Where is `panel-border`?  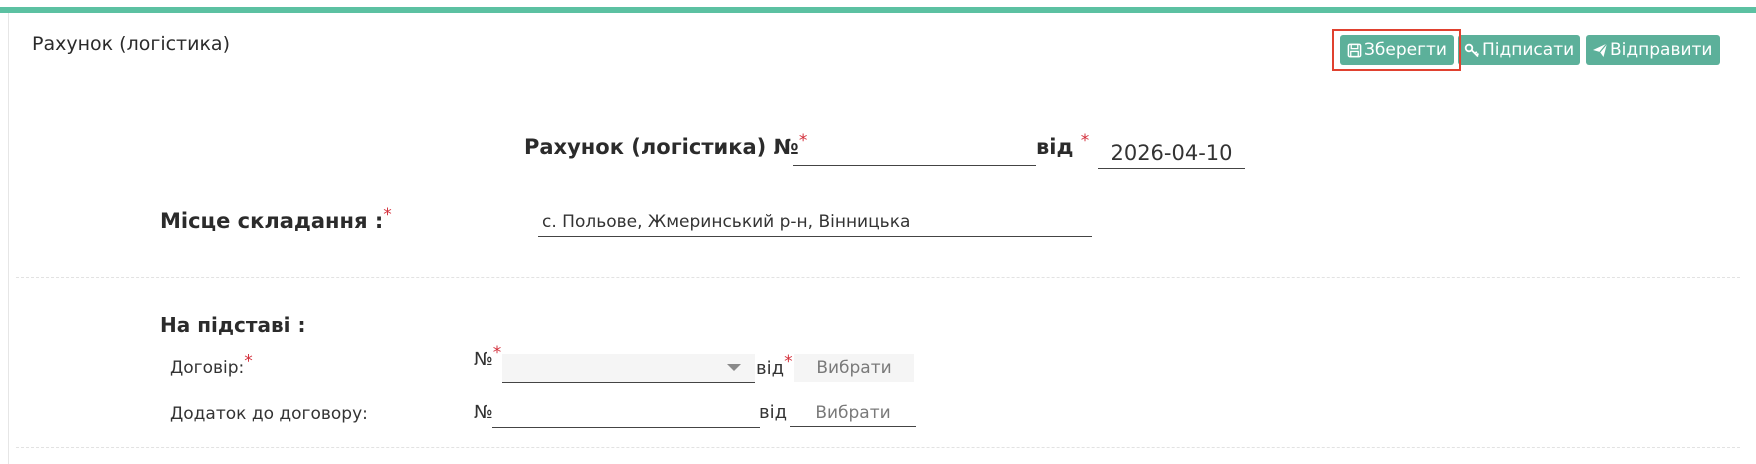
panel-border is located at coordinates (8, 238).